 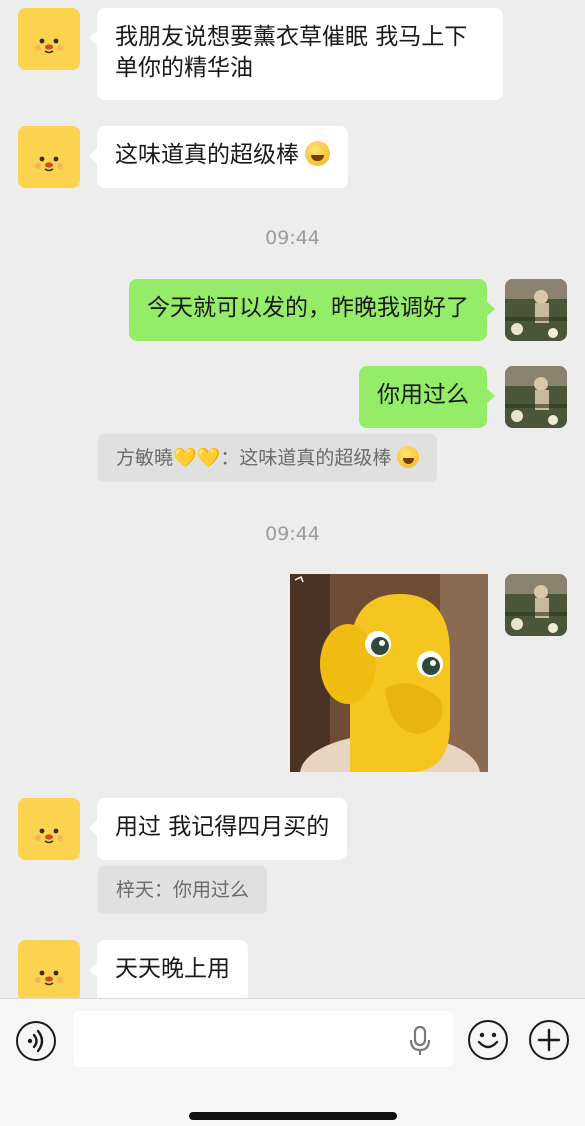 I want to click on sticker-image, so click(x=389, y=673).